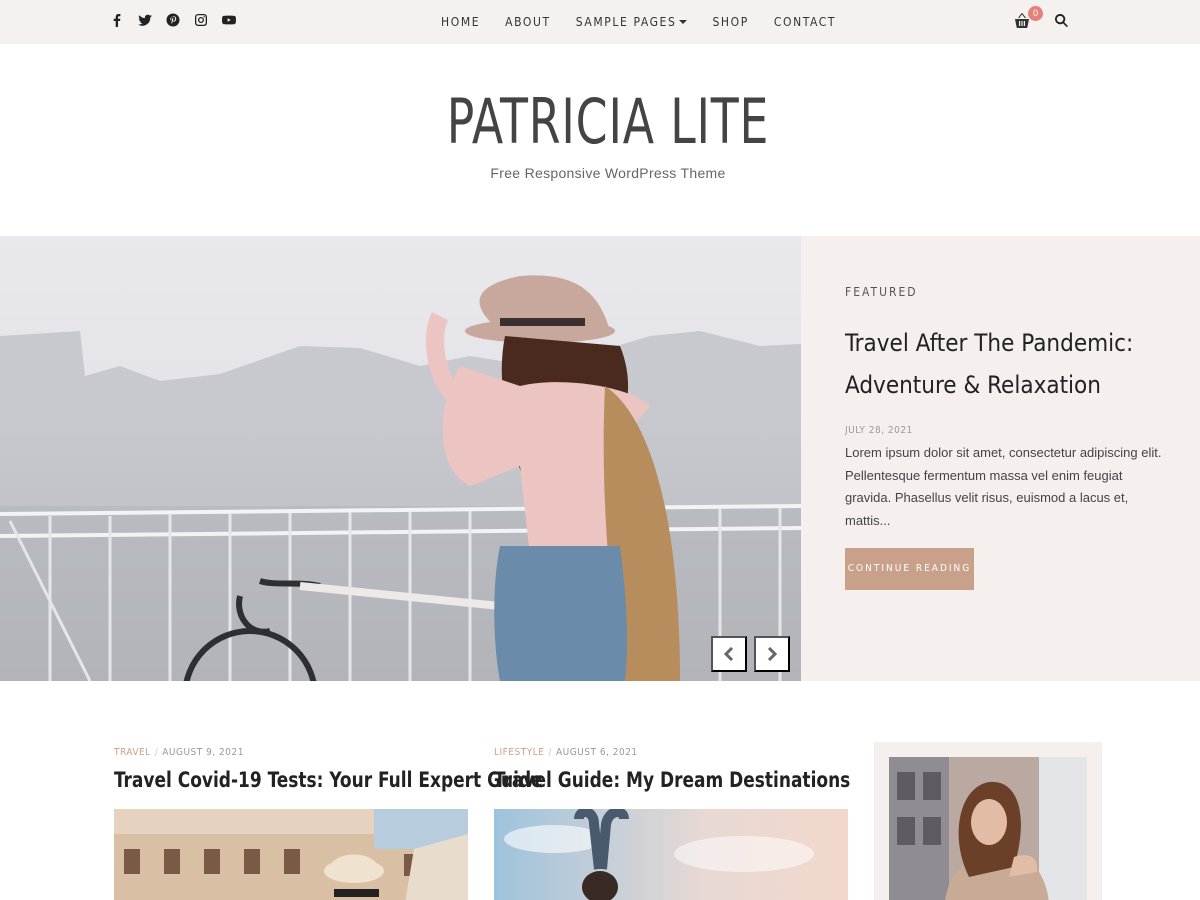 The width and height of the screenshot is (1200, 900). I want to click on main-nav: HOME ABOUT SAMPLE PAGES SHOP CONTACT, so click(651, 22).